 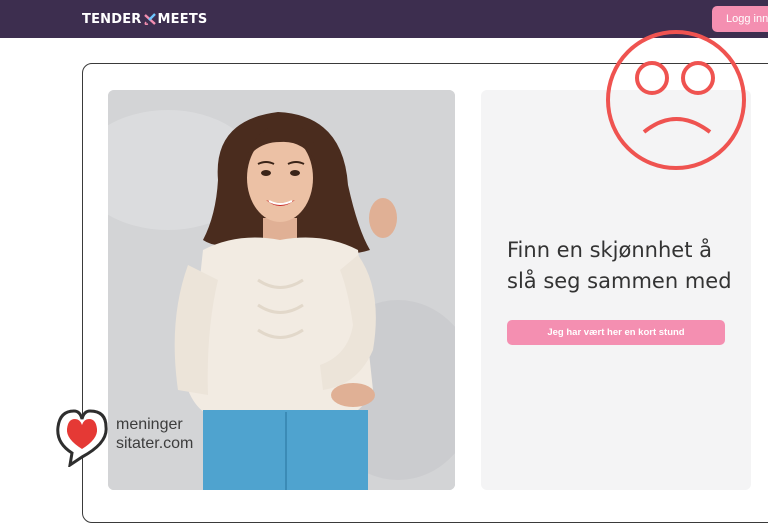 I want to click on site-logo: TENDER MEETS, so click(x=144, y=19).